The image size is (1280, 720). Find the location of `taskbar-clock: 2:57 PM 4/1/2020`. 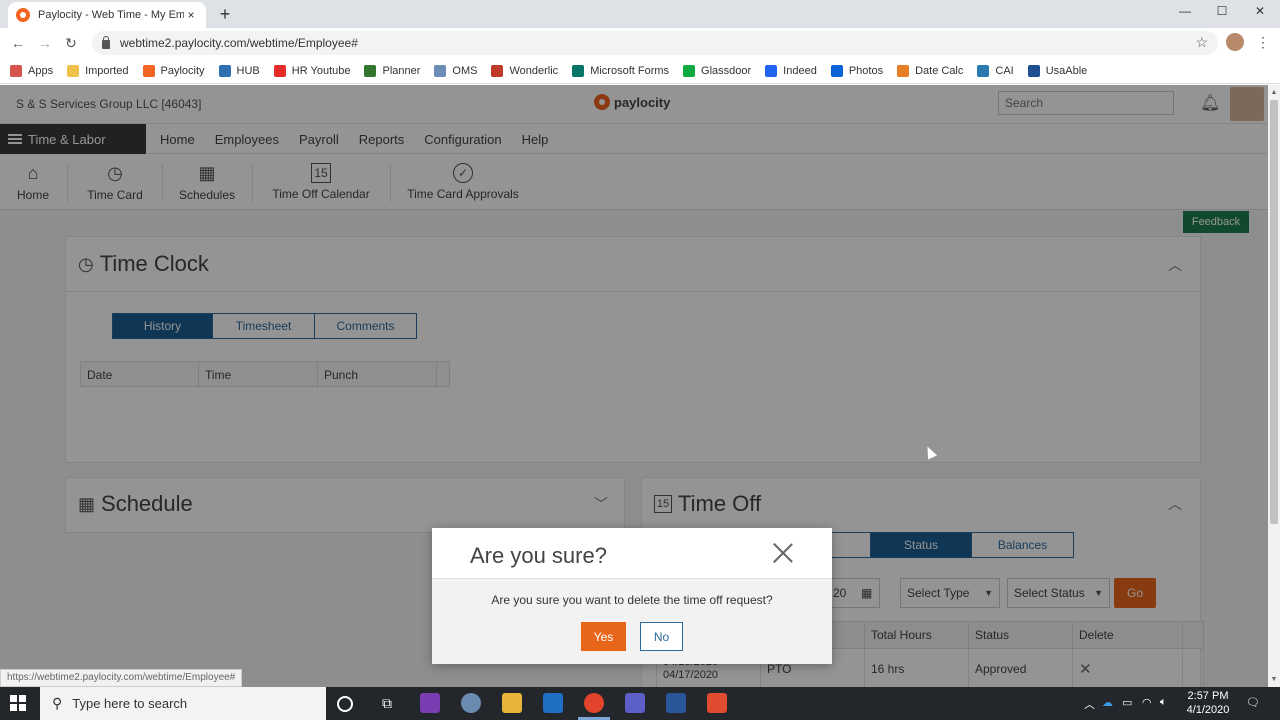

taskbar-clock: 2:57 PM 4/1/2020 is located at coordinates (1208, 703).